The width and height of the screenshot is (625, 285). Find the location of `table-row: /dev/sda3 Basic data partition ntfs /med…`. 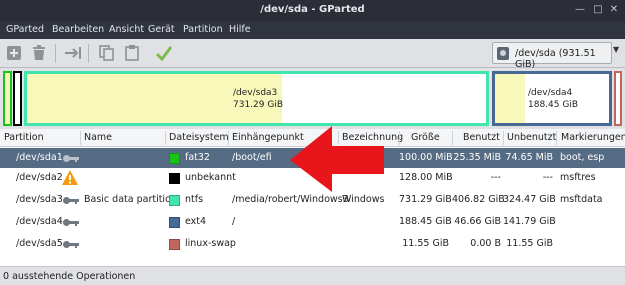

table-row: /dev/sda3 Basic data partition ntfs /med… is located at coordinates (312, 200).